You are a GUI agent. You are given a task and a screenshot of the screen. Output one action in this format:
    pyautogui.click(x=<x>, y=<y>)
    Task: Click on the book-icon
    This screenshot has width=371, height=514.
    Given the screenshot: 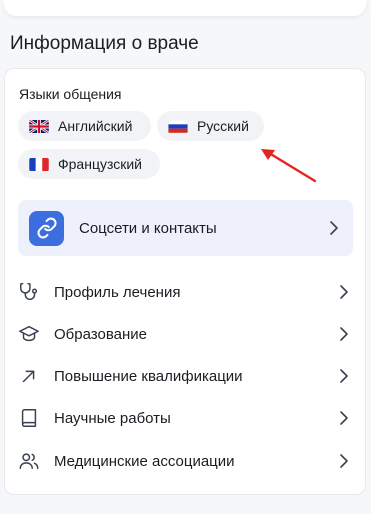 What is the action you would take?
    pyautogui.click(x=29, y=418)
    